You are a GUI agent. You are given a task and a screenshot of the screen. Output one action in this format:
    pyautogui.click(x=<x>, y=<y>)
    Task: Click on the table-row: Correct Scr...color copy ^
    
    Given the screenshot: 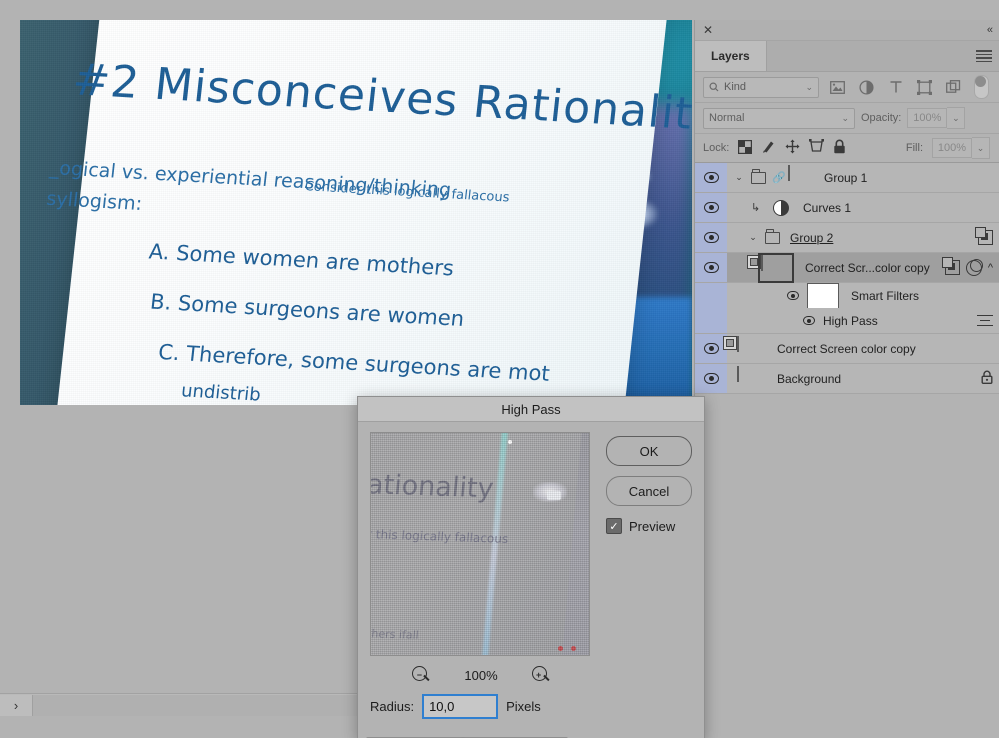 What is the action you would take?
    pyautogui.click(x=847, y=267)
    